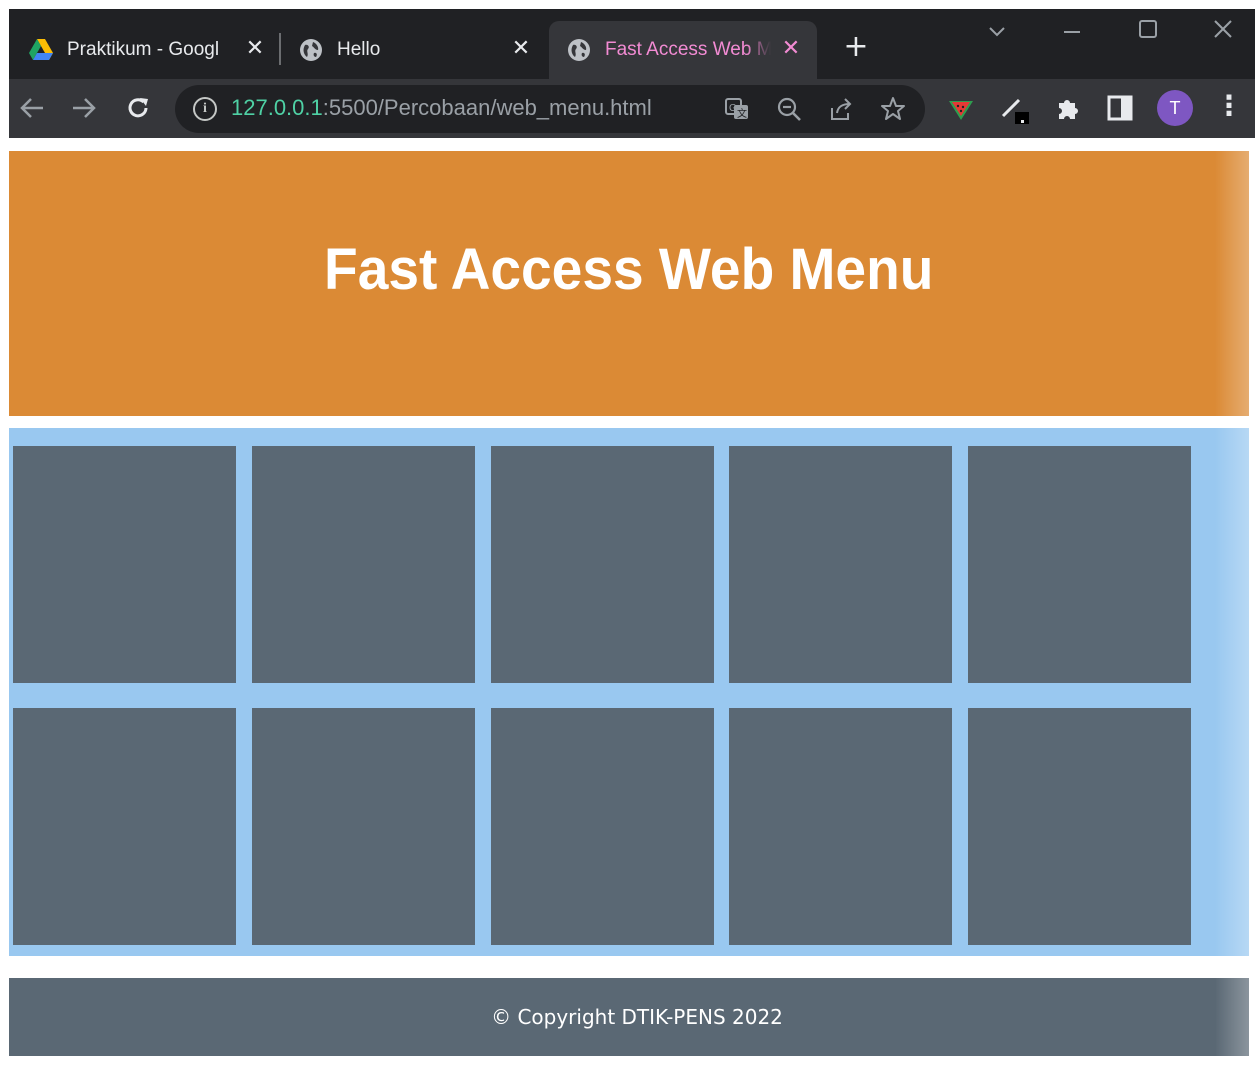 This screenshot has width=1255, height=1087. Describe the element at coordinates (733, 108) in the screenshot. I see `svg-text: G` at that location.